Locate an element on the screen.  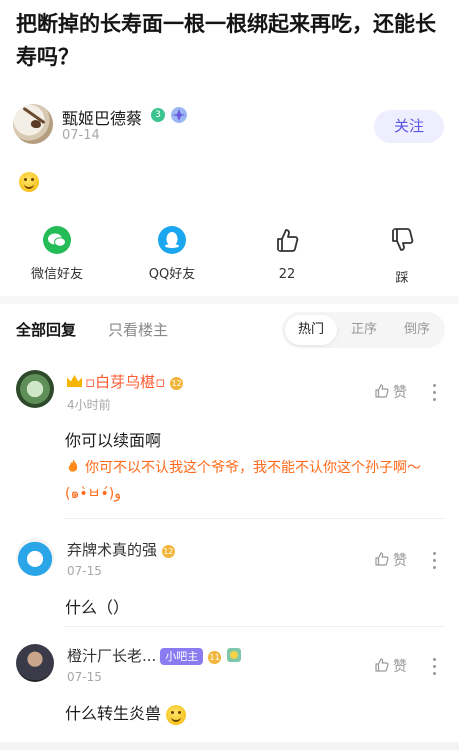
tab-host-only: 只看楼主 is located at coordinates (138, 329).